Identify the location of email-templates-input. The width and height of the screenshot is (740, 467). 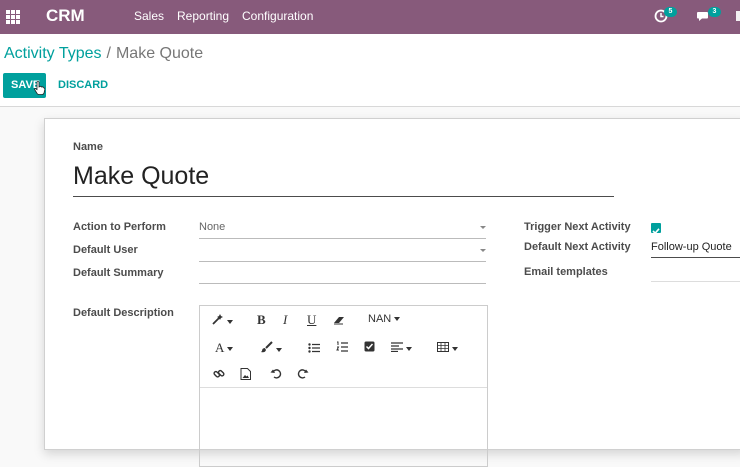
(695, 272).